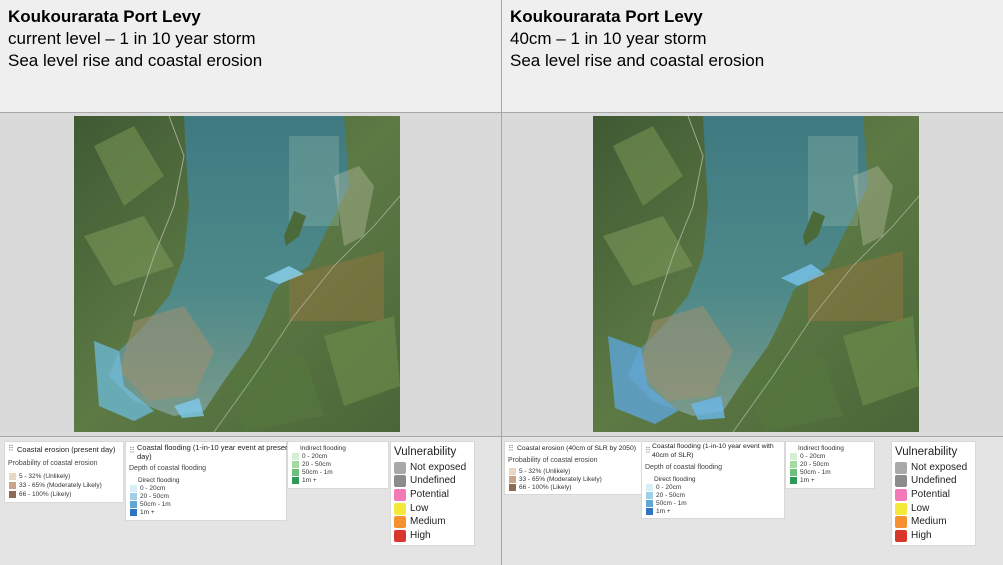 The height and width of the screenshot is (565, 1003). What do you see at coordinates (132, 38) in the screenshot?
I see `scenario-title: current level – 1 in 10 year storm` at bounding box center [132, 38].